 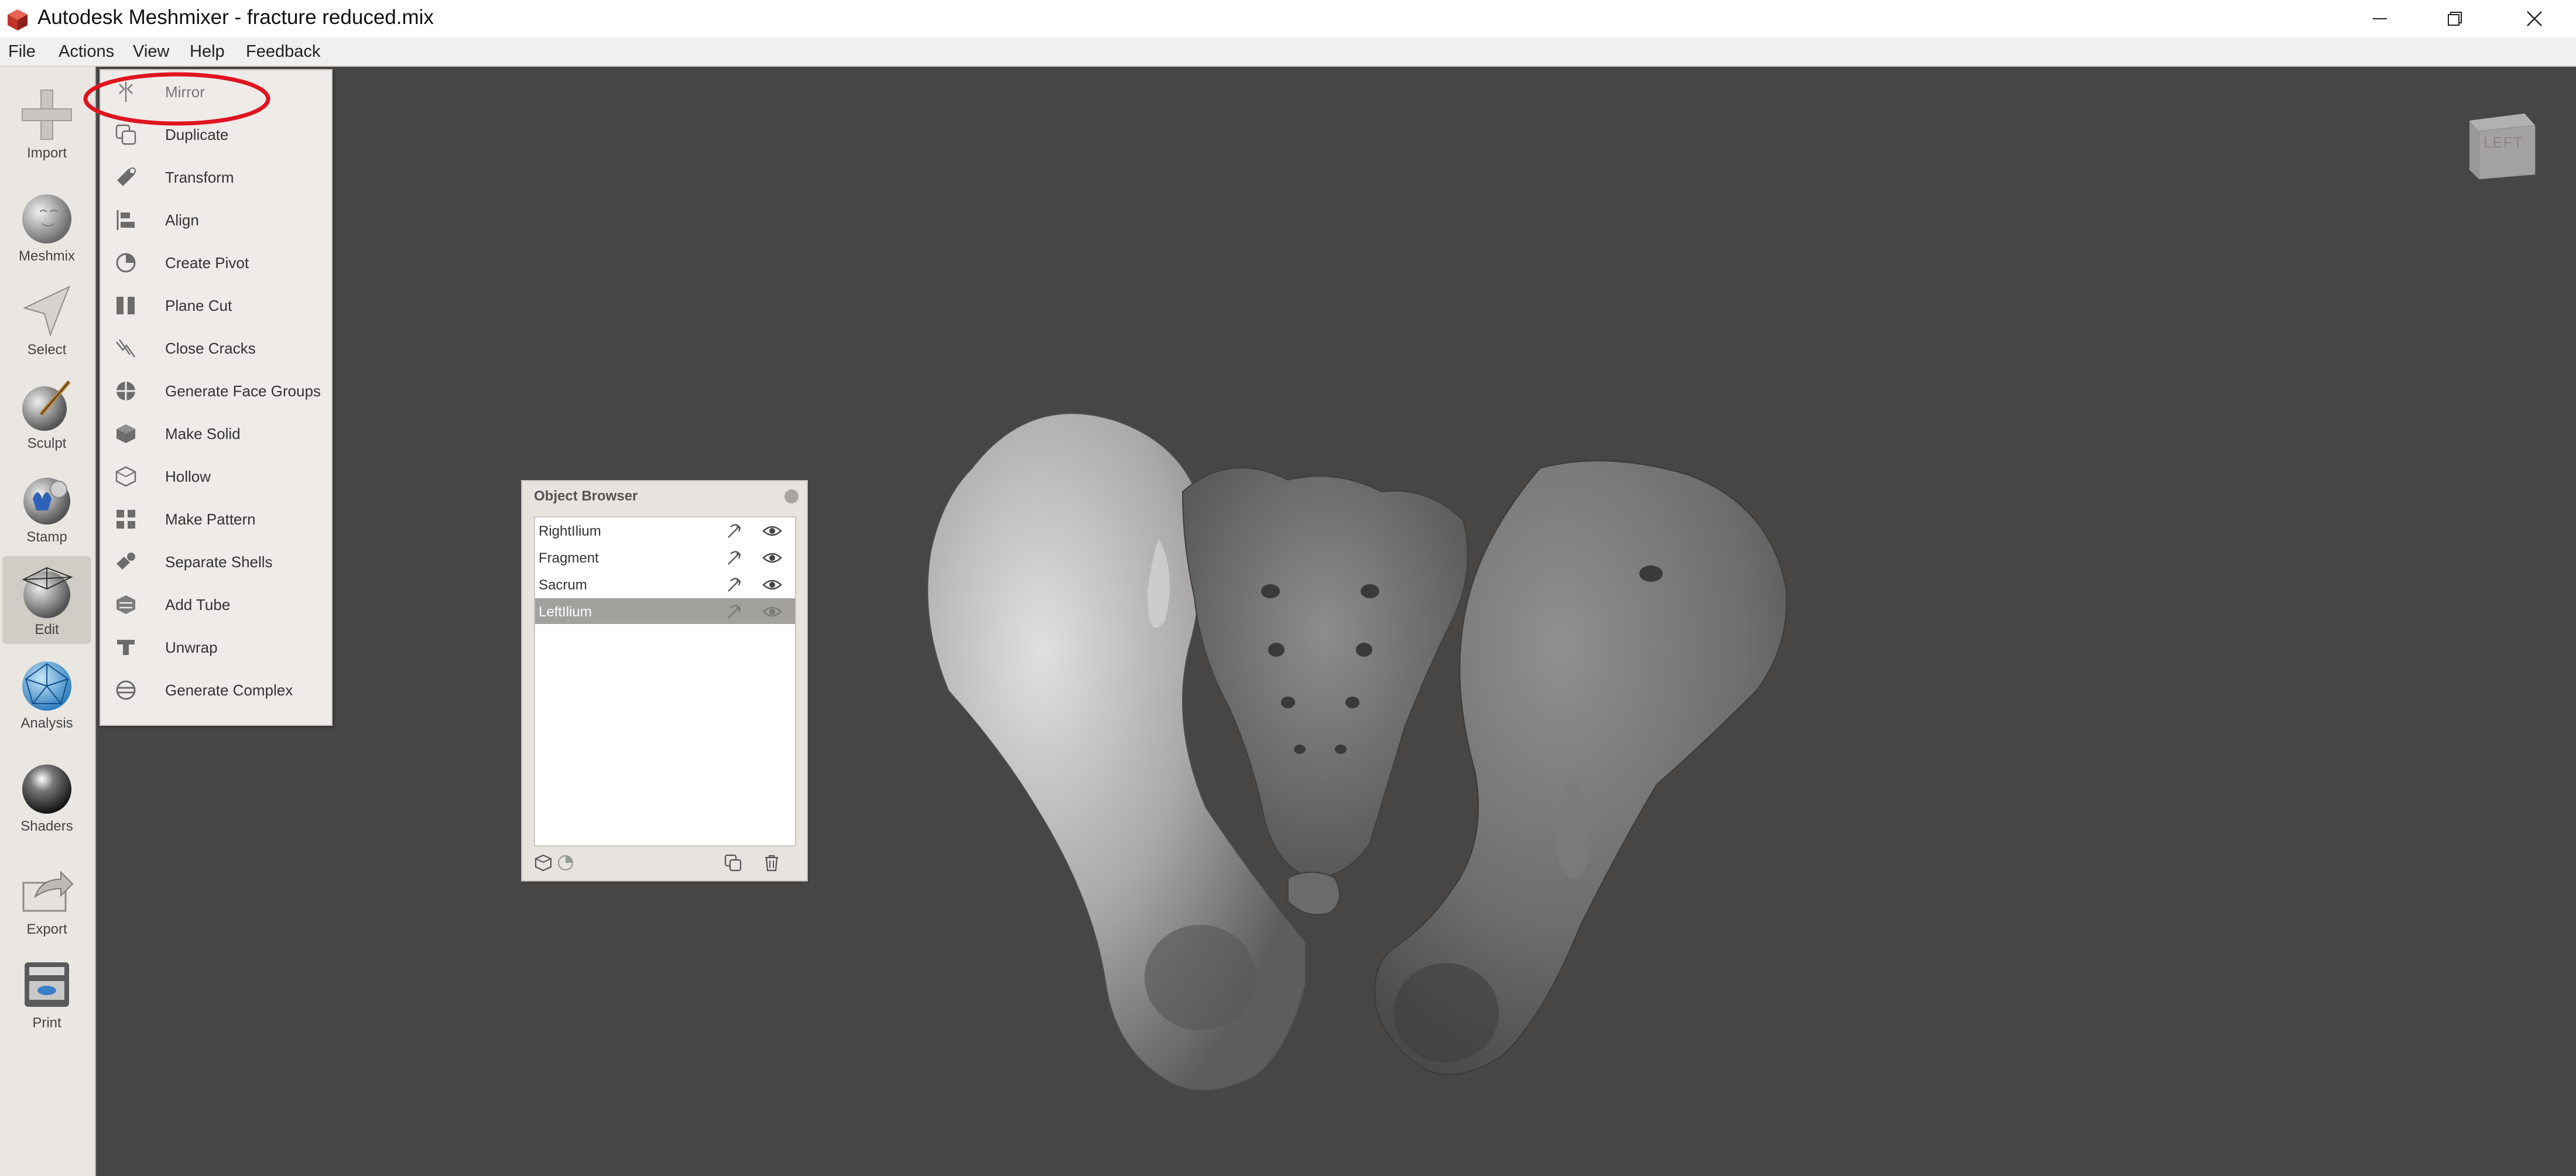 What do you see at coordinates (126, 647) in the screenshot?
I see `unwrap-icon` at bounding box center [126, 647].